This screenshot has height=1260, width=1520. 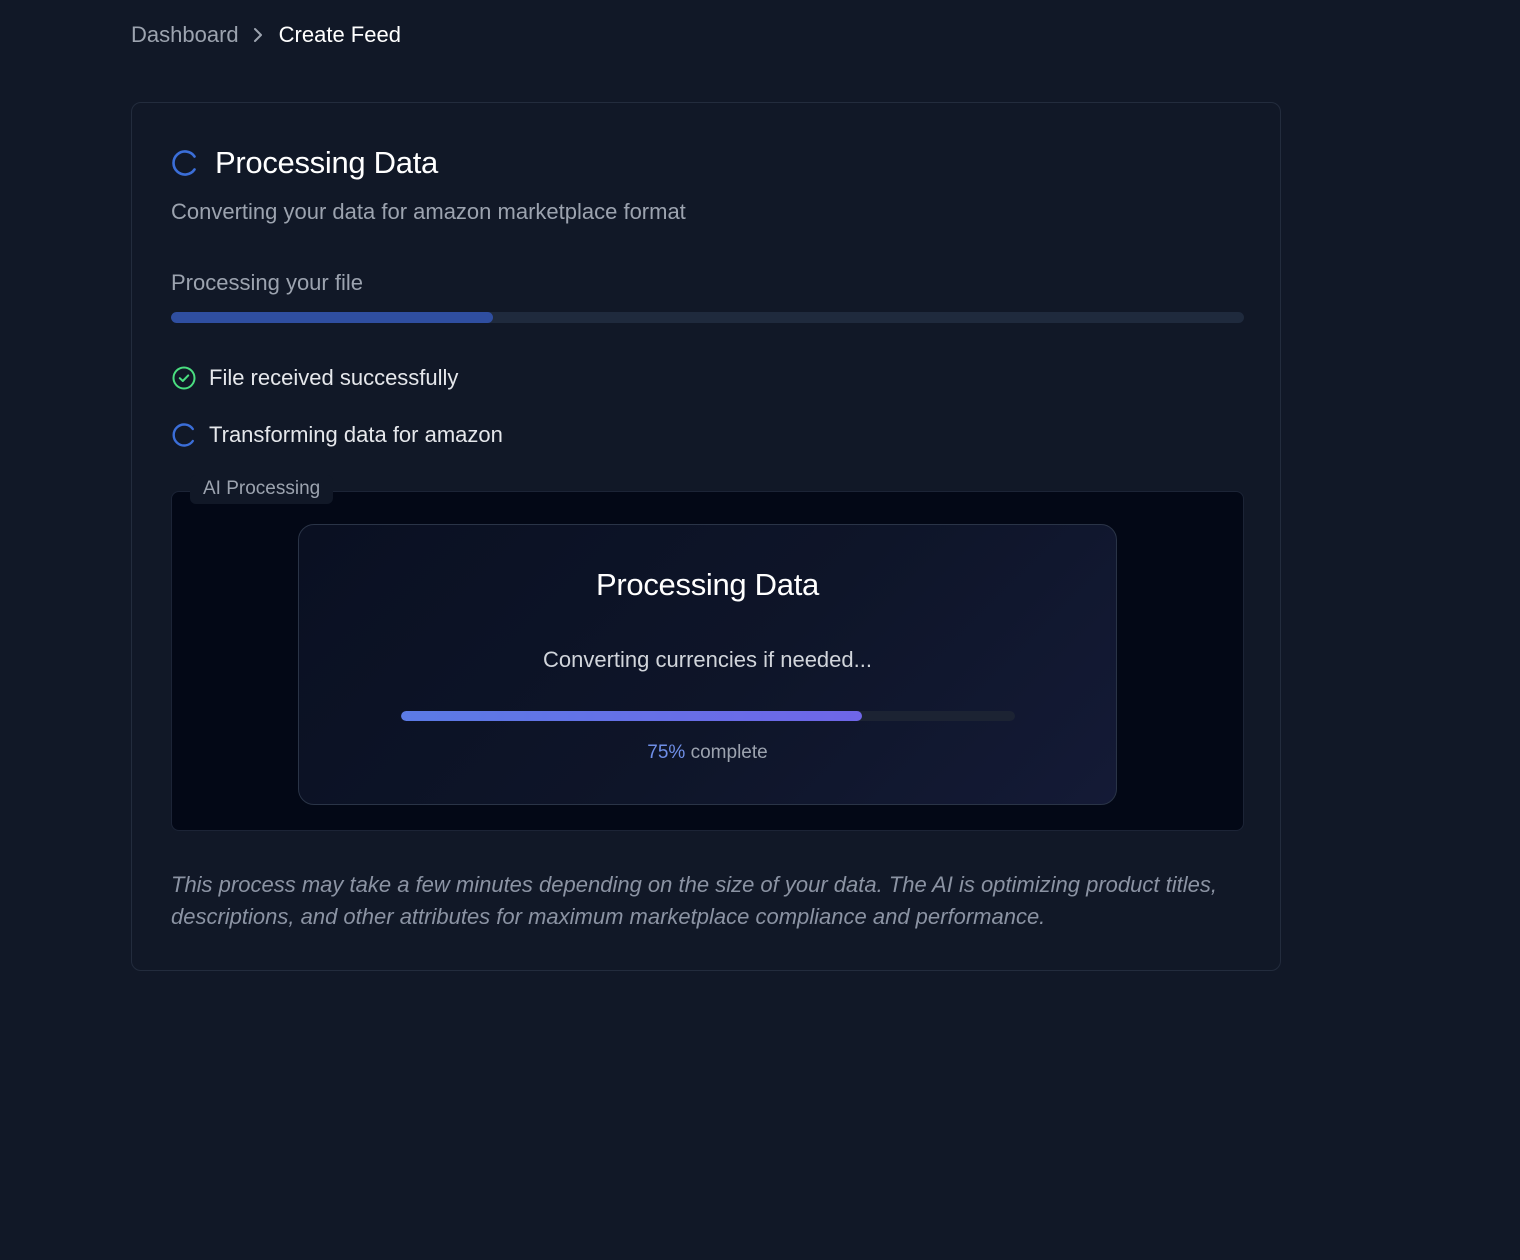 I want to click on ai-status-title: Processing Data, so click(x=707, y=584).